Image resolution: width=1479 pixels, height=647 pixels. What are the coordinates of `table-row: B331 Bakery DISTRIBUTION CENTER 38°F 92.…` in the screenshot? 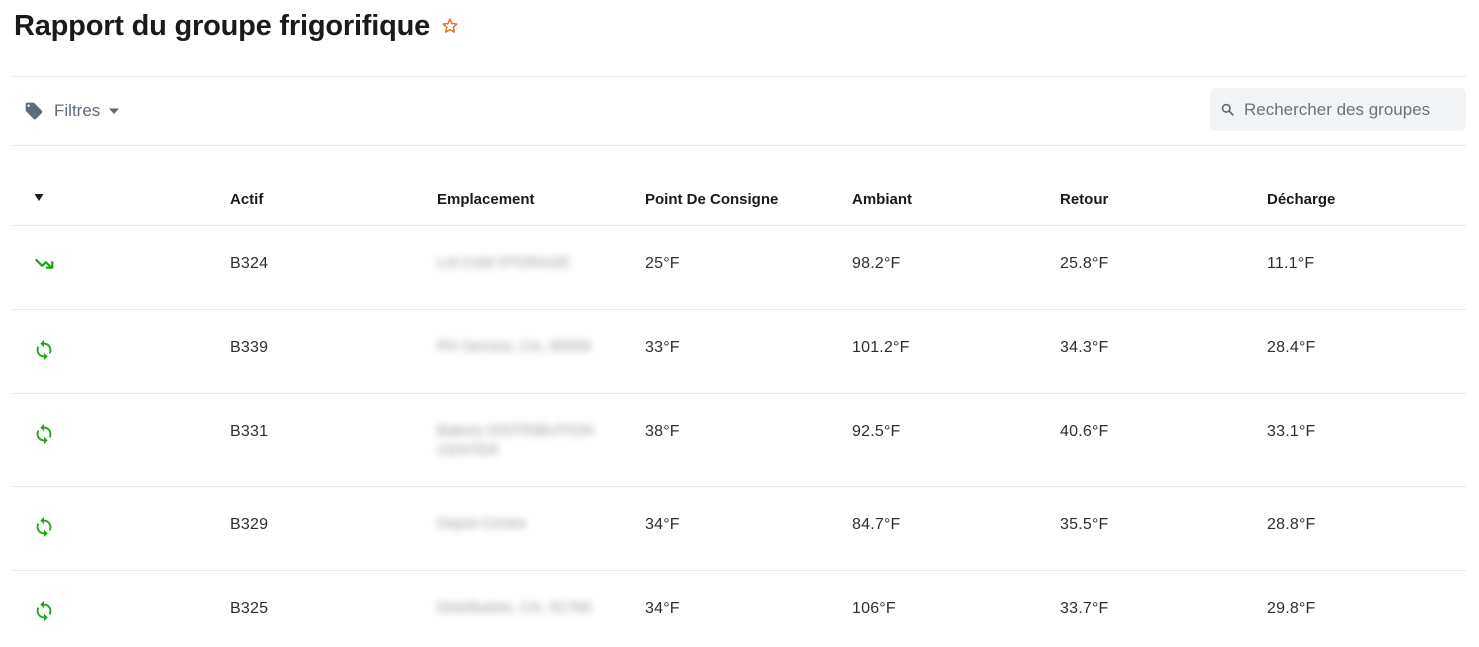 It's located at (739, 440).